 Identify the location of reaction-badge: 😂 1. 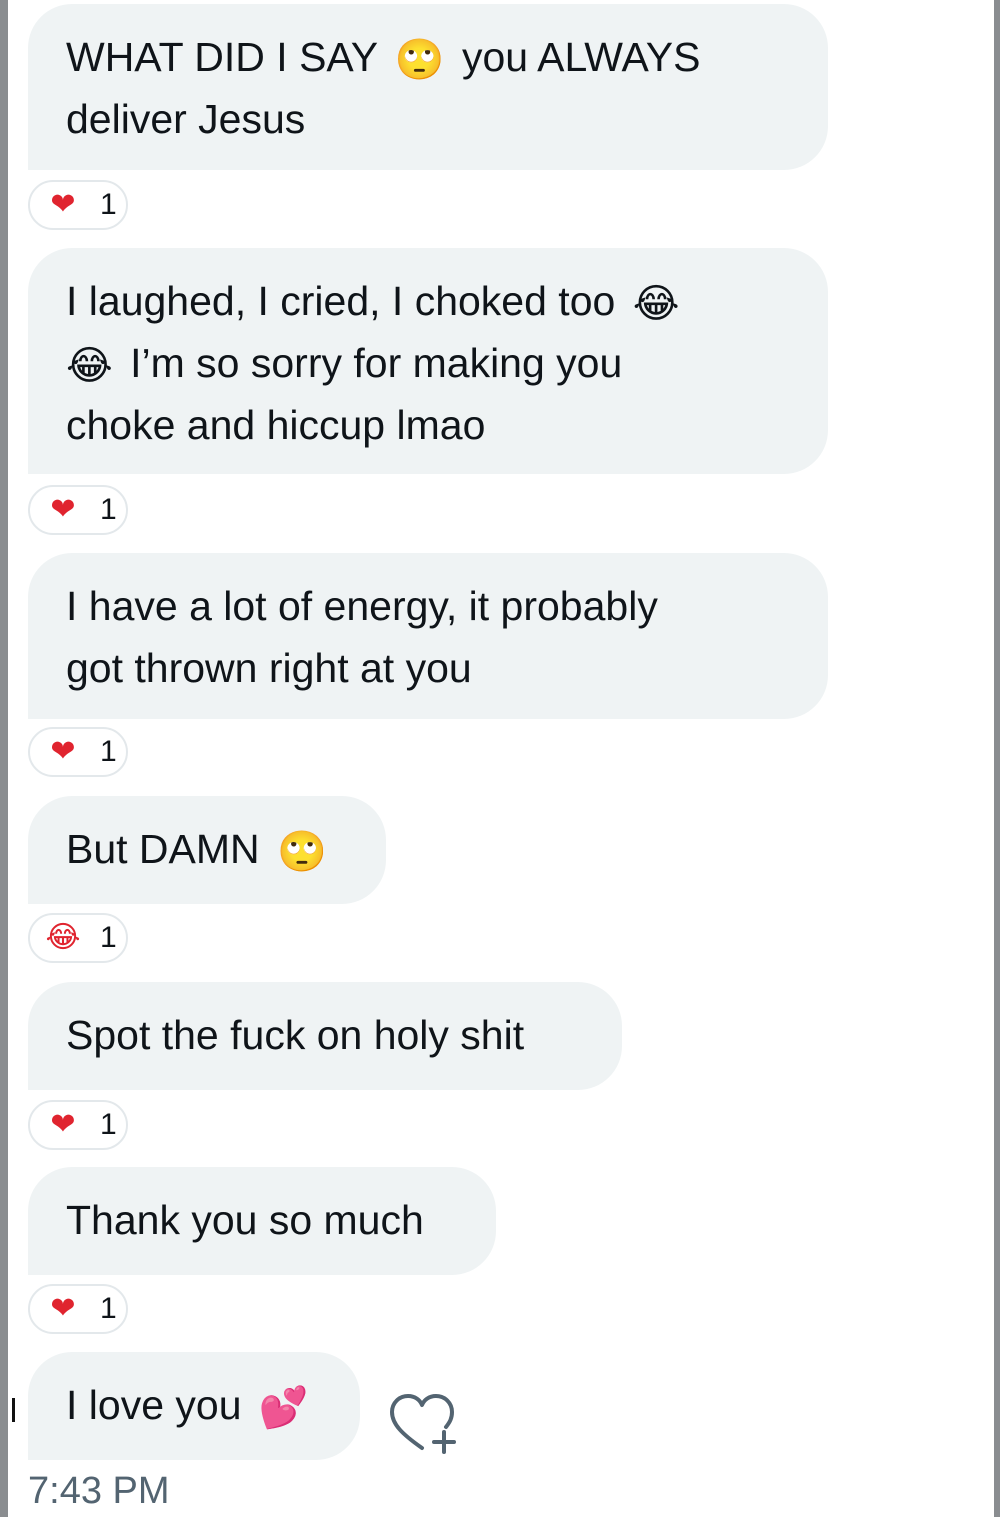
(78, 938).